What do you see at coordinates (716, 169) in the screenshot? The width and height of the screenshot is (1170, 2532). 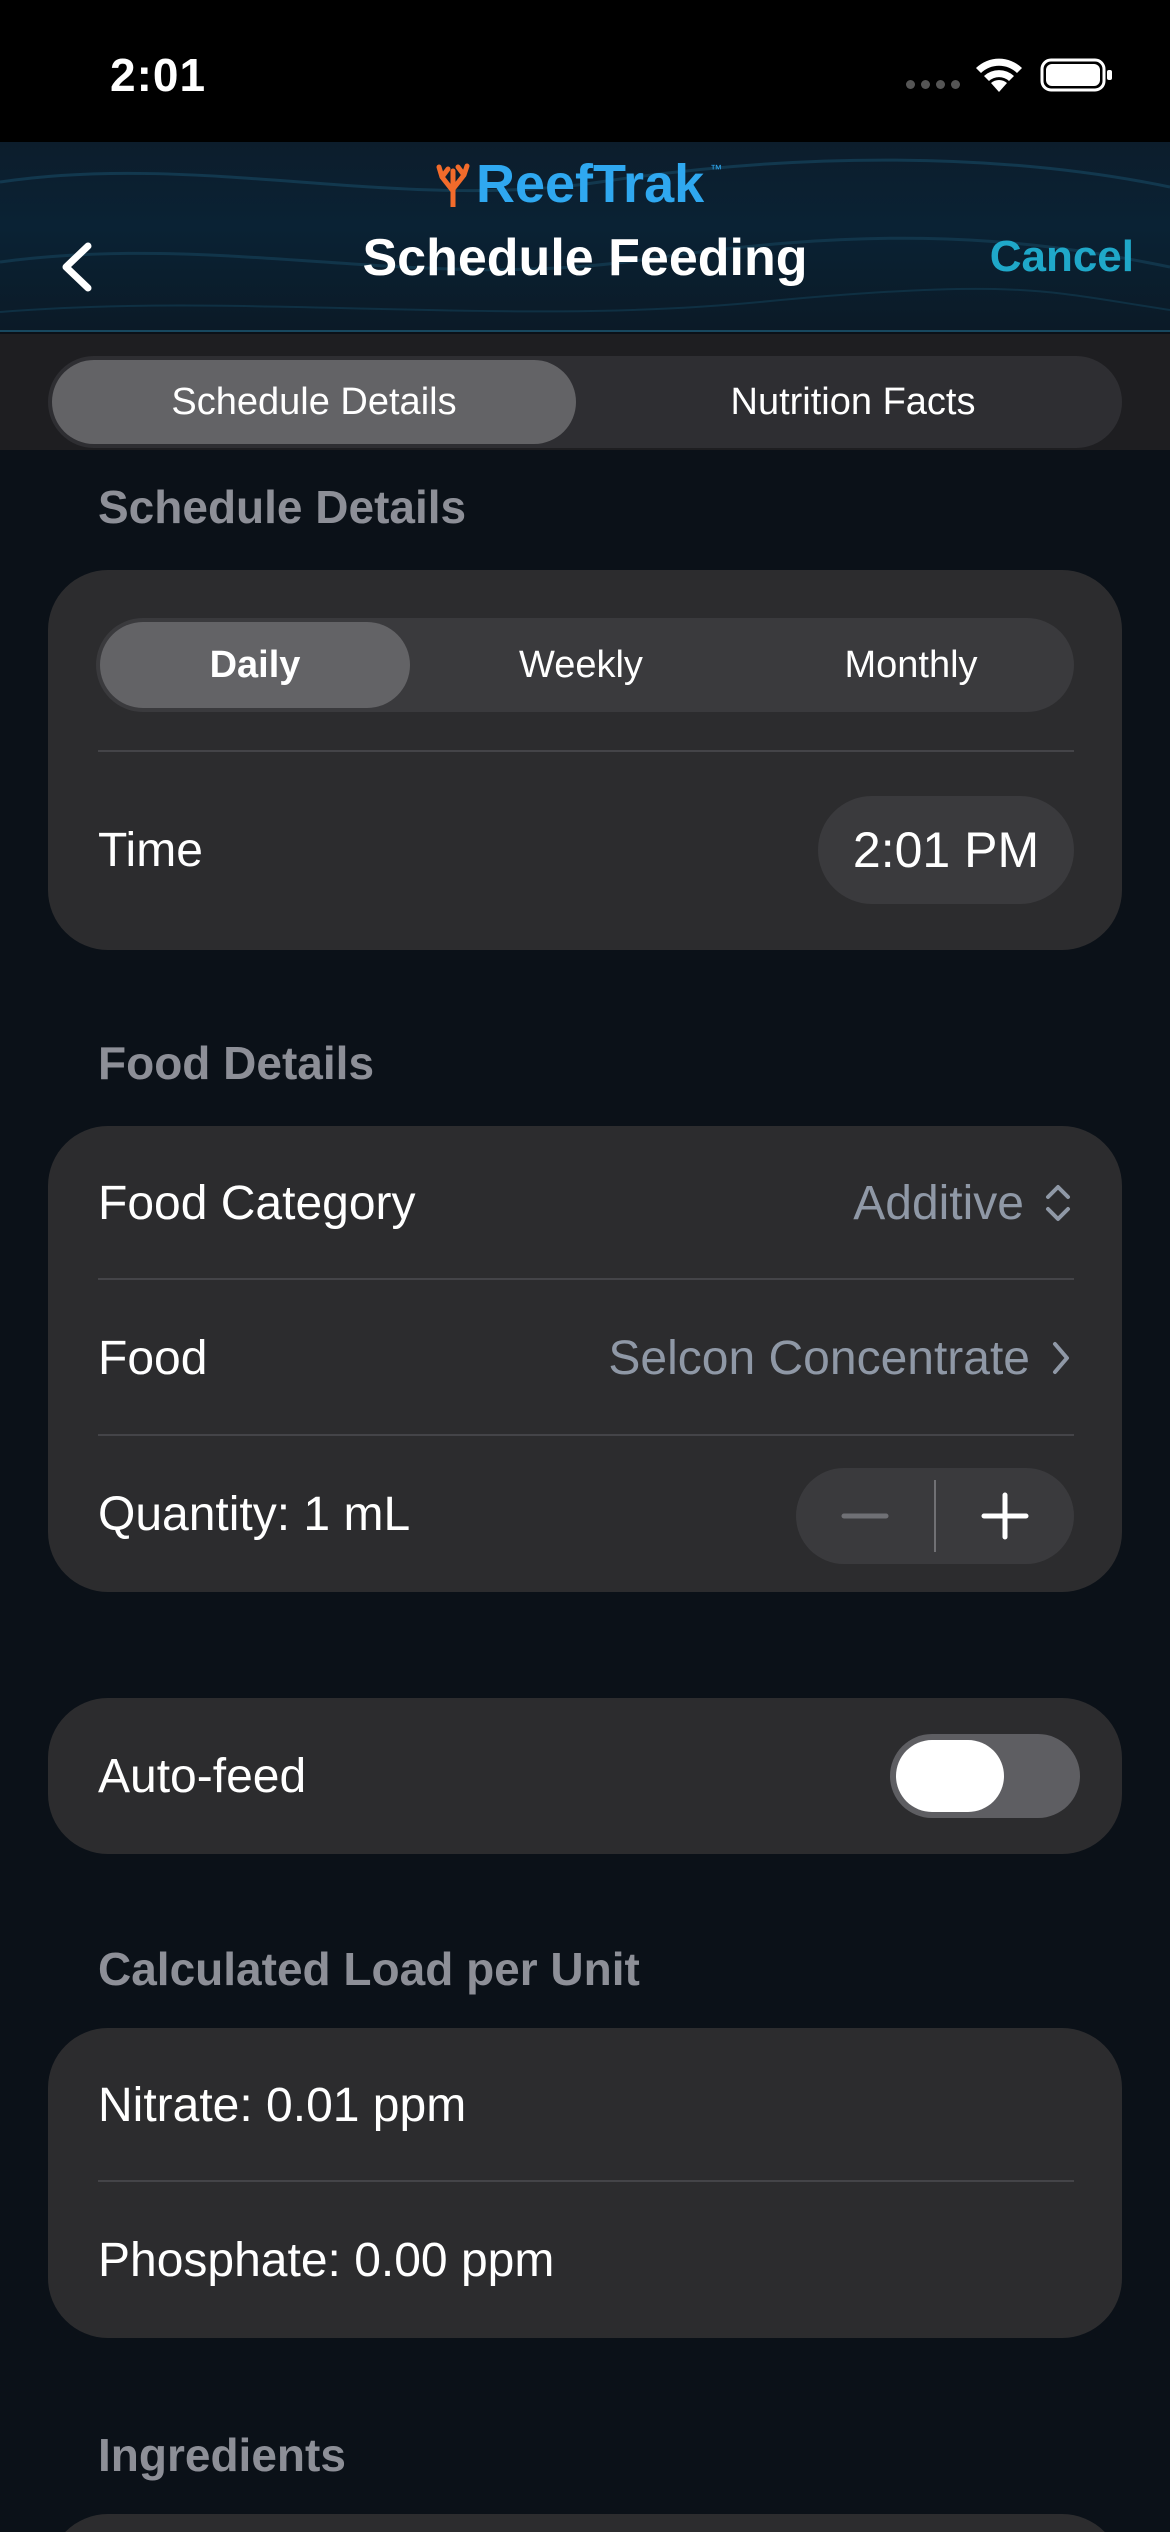 I see `logo-trademark: ™` at bounding box center [716, 169].